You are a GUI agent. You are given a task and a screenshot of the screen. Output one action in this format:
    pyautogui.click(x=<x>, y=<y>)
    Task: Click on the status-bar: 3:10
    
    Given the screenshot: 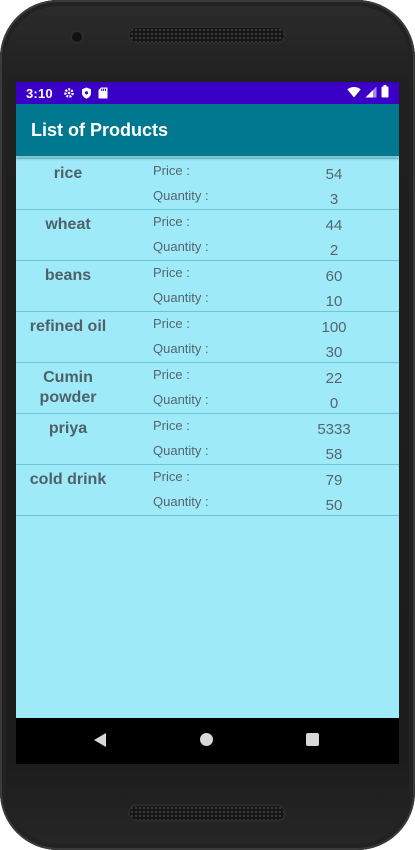 What is the action you would take?
    pyautogui.click(x=207, y=93)
    